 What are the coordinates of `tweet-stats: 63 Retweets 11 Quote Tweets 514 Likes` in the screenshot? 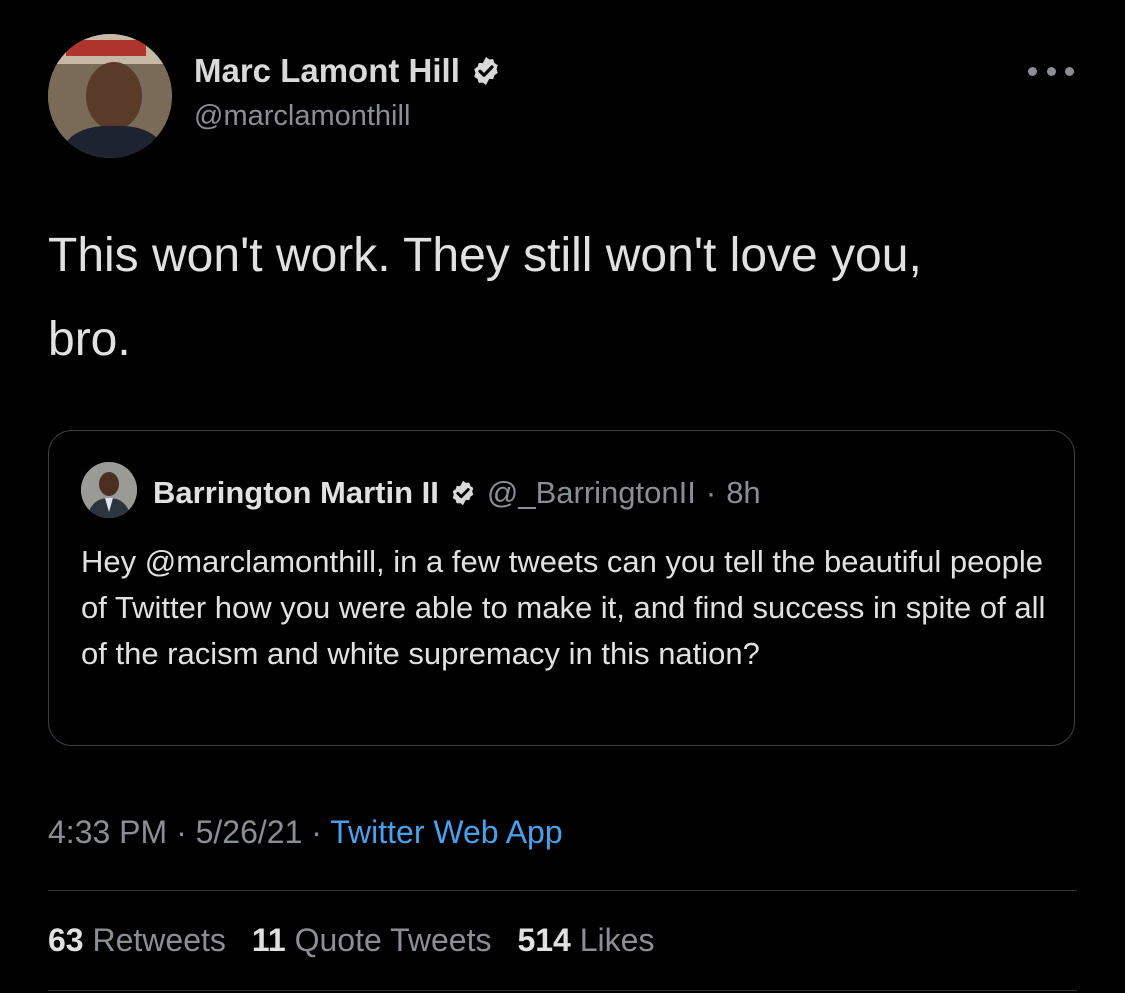 It's located at (351, 940).